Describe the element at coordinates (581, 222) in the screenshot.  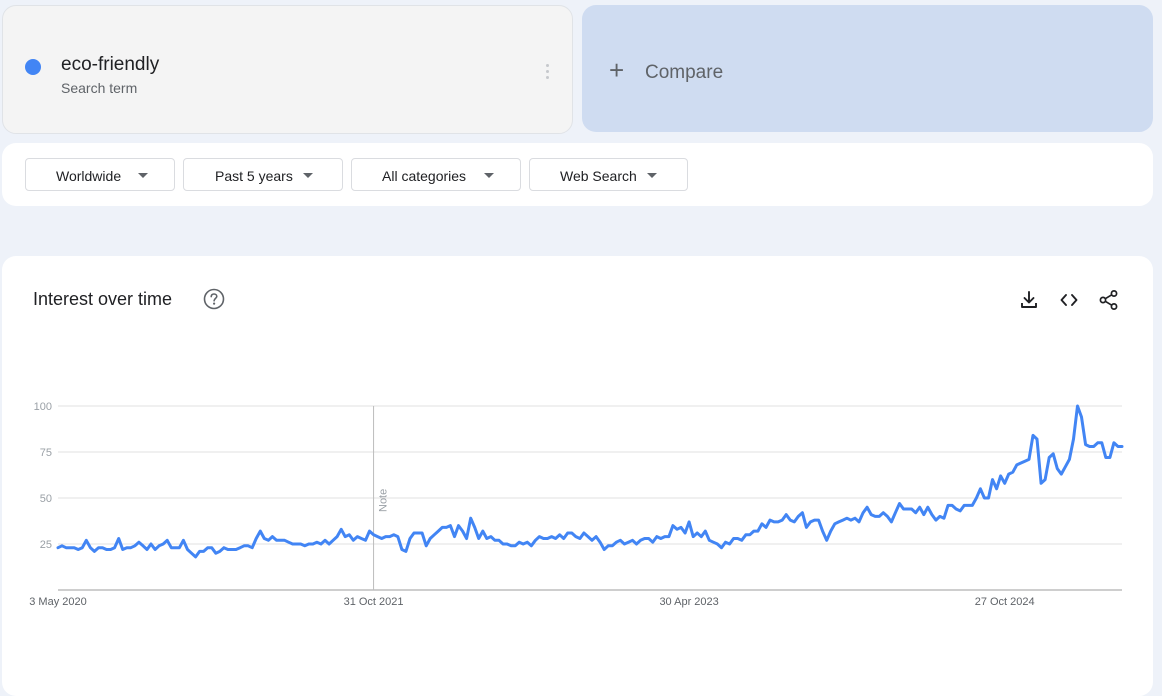
I see `section-divider` at that location.